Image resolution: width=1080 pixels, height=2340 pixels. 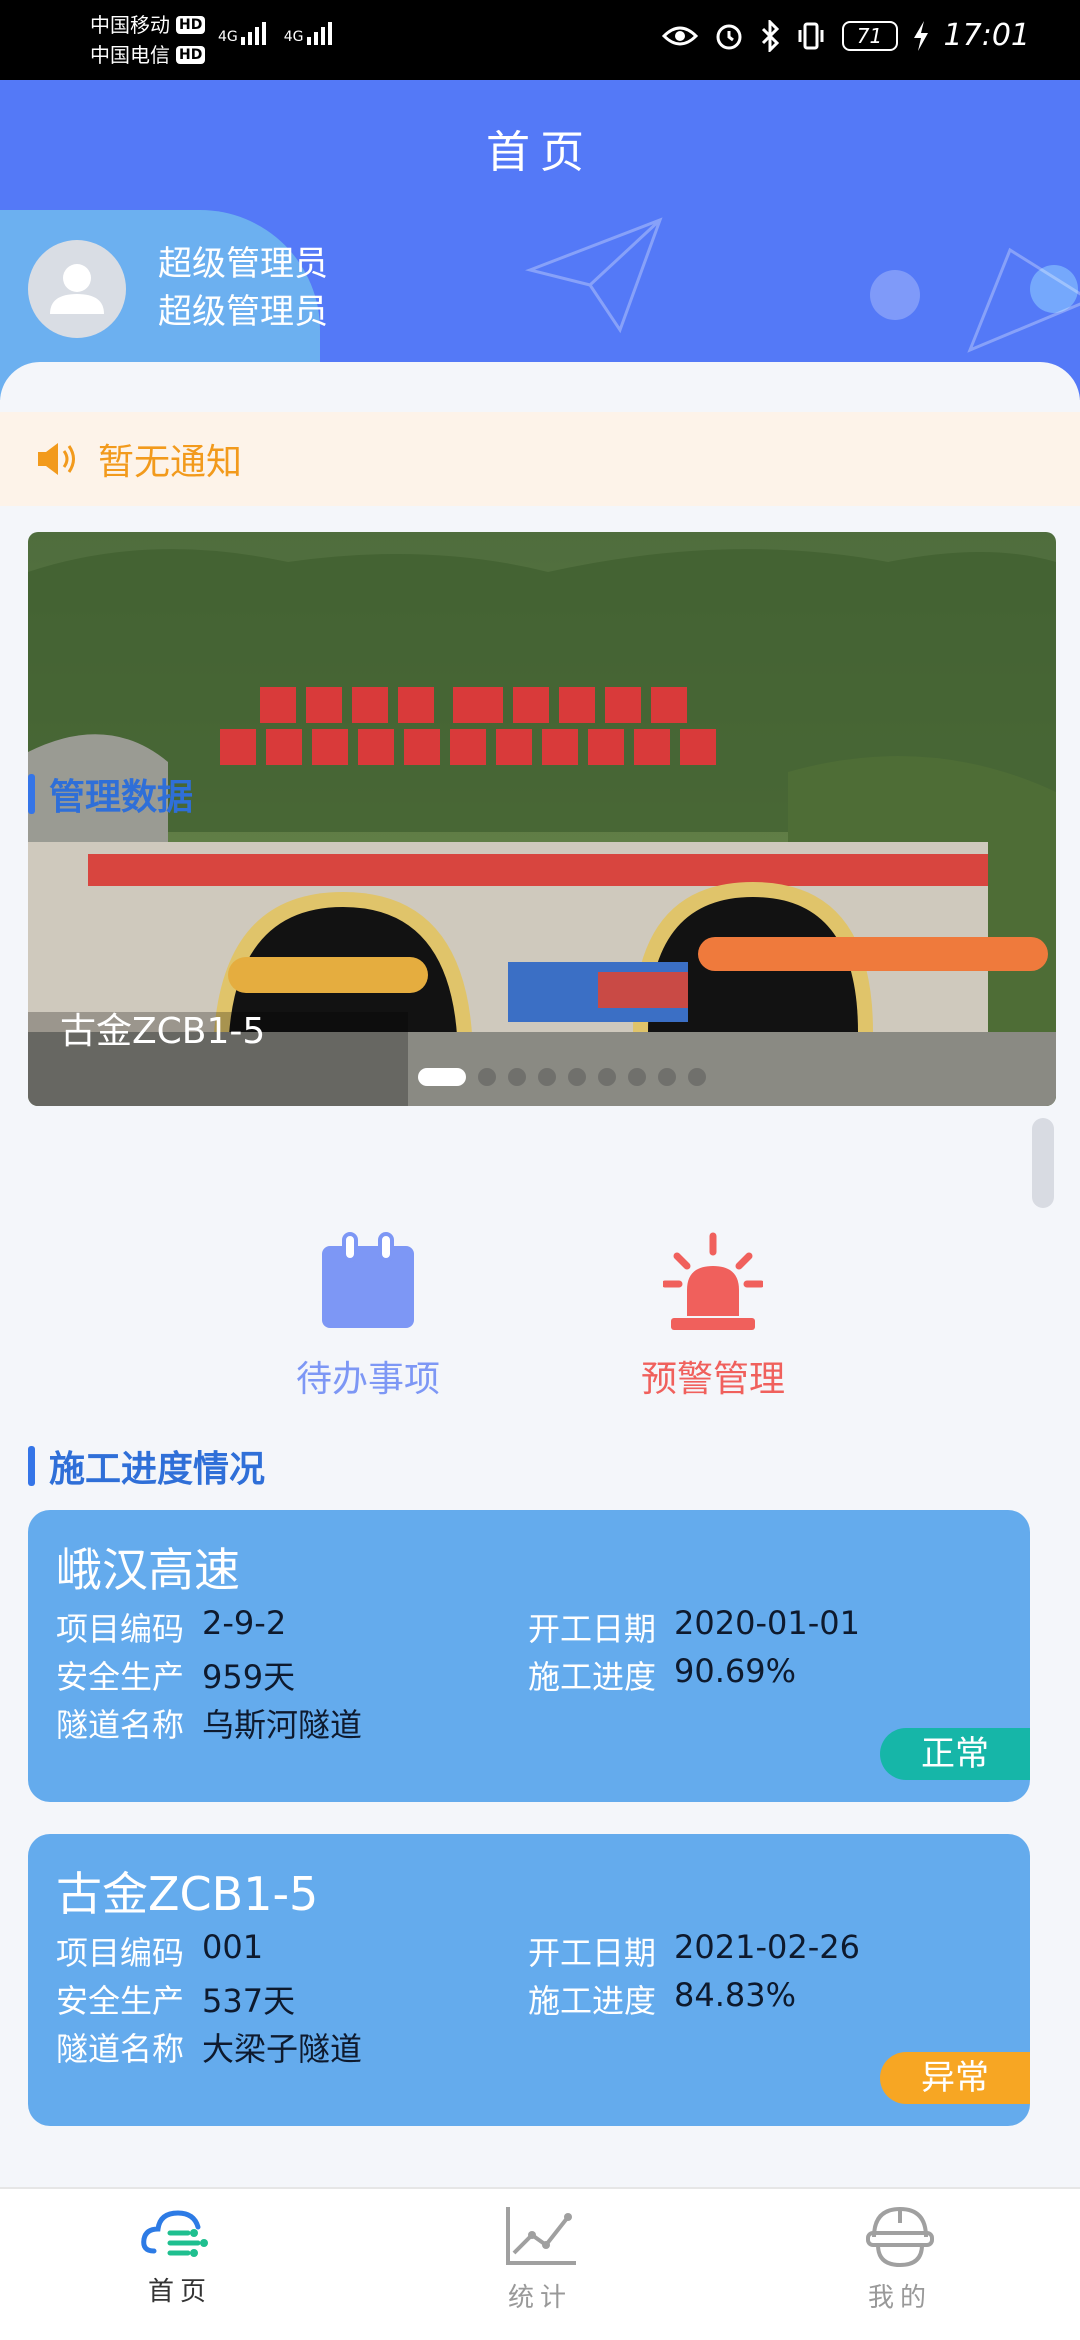 I want to click on project-name: 古金ZCB1-5, so click(x=187, y=1894).